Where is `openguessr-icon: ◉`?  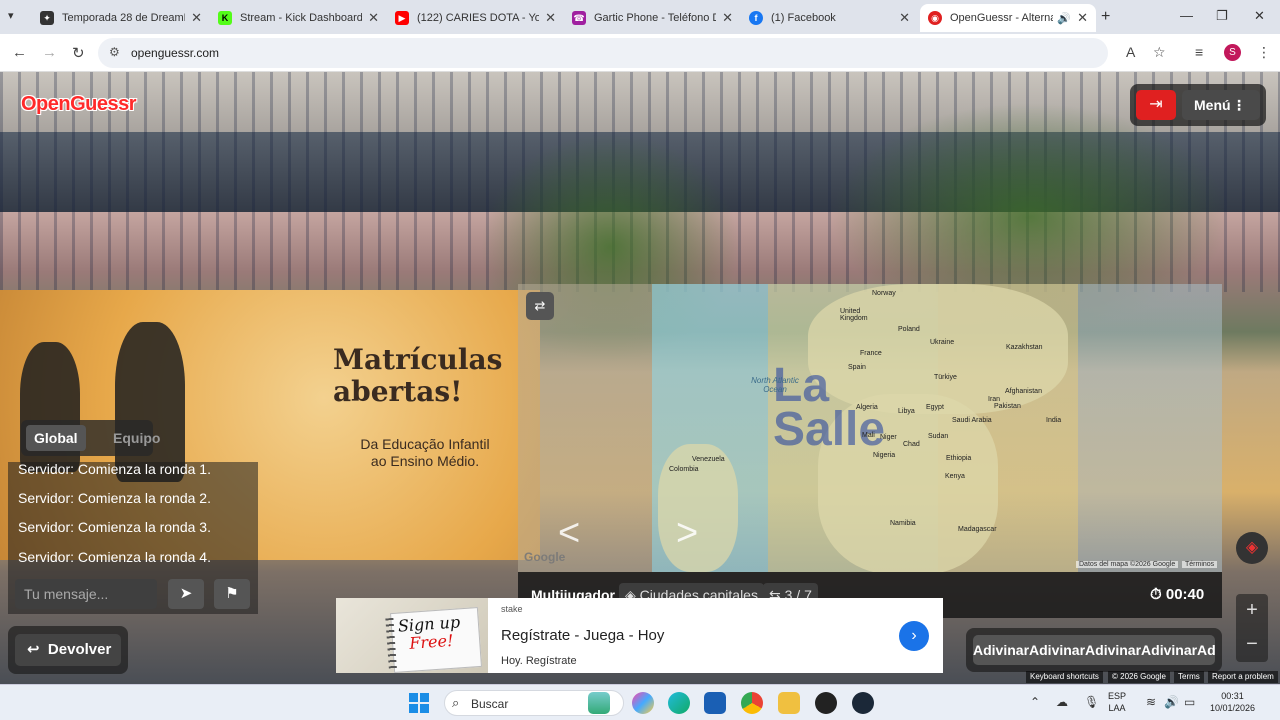 openguessr-icon: ◉ is located at coordinates (935, 18).